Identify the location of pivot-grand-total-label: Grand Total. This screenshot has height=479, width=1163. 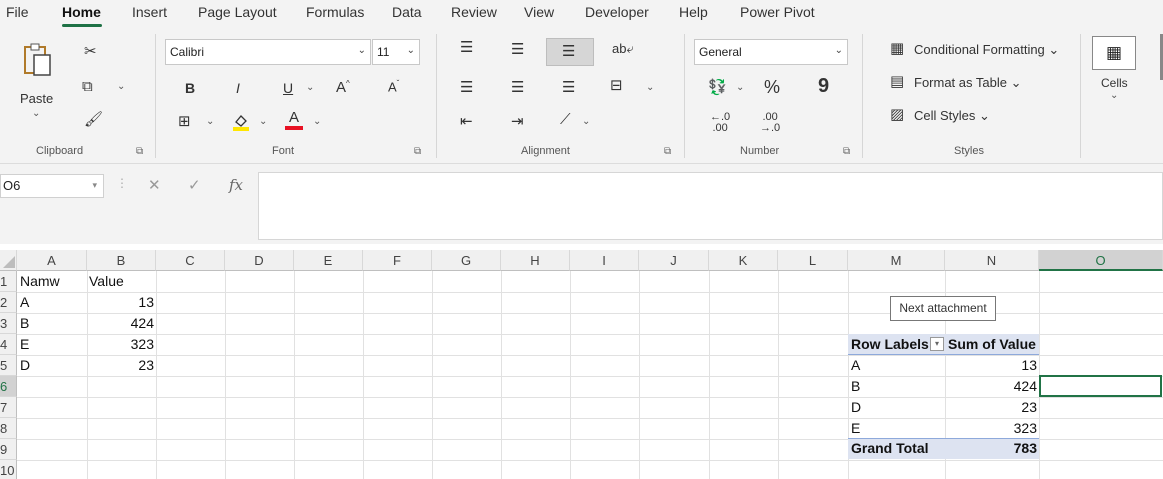
(896, 448).